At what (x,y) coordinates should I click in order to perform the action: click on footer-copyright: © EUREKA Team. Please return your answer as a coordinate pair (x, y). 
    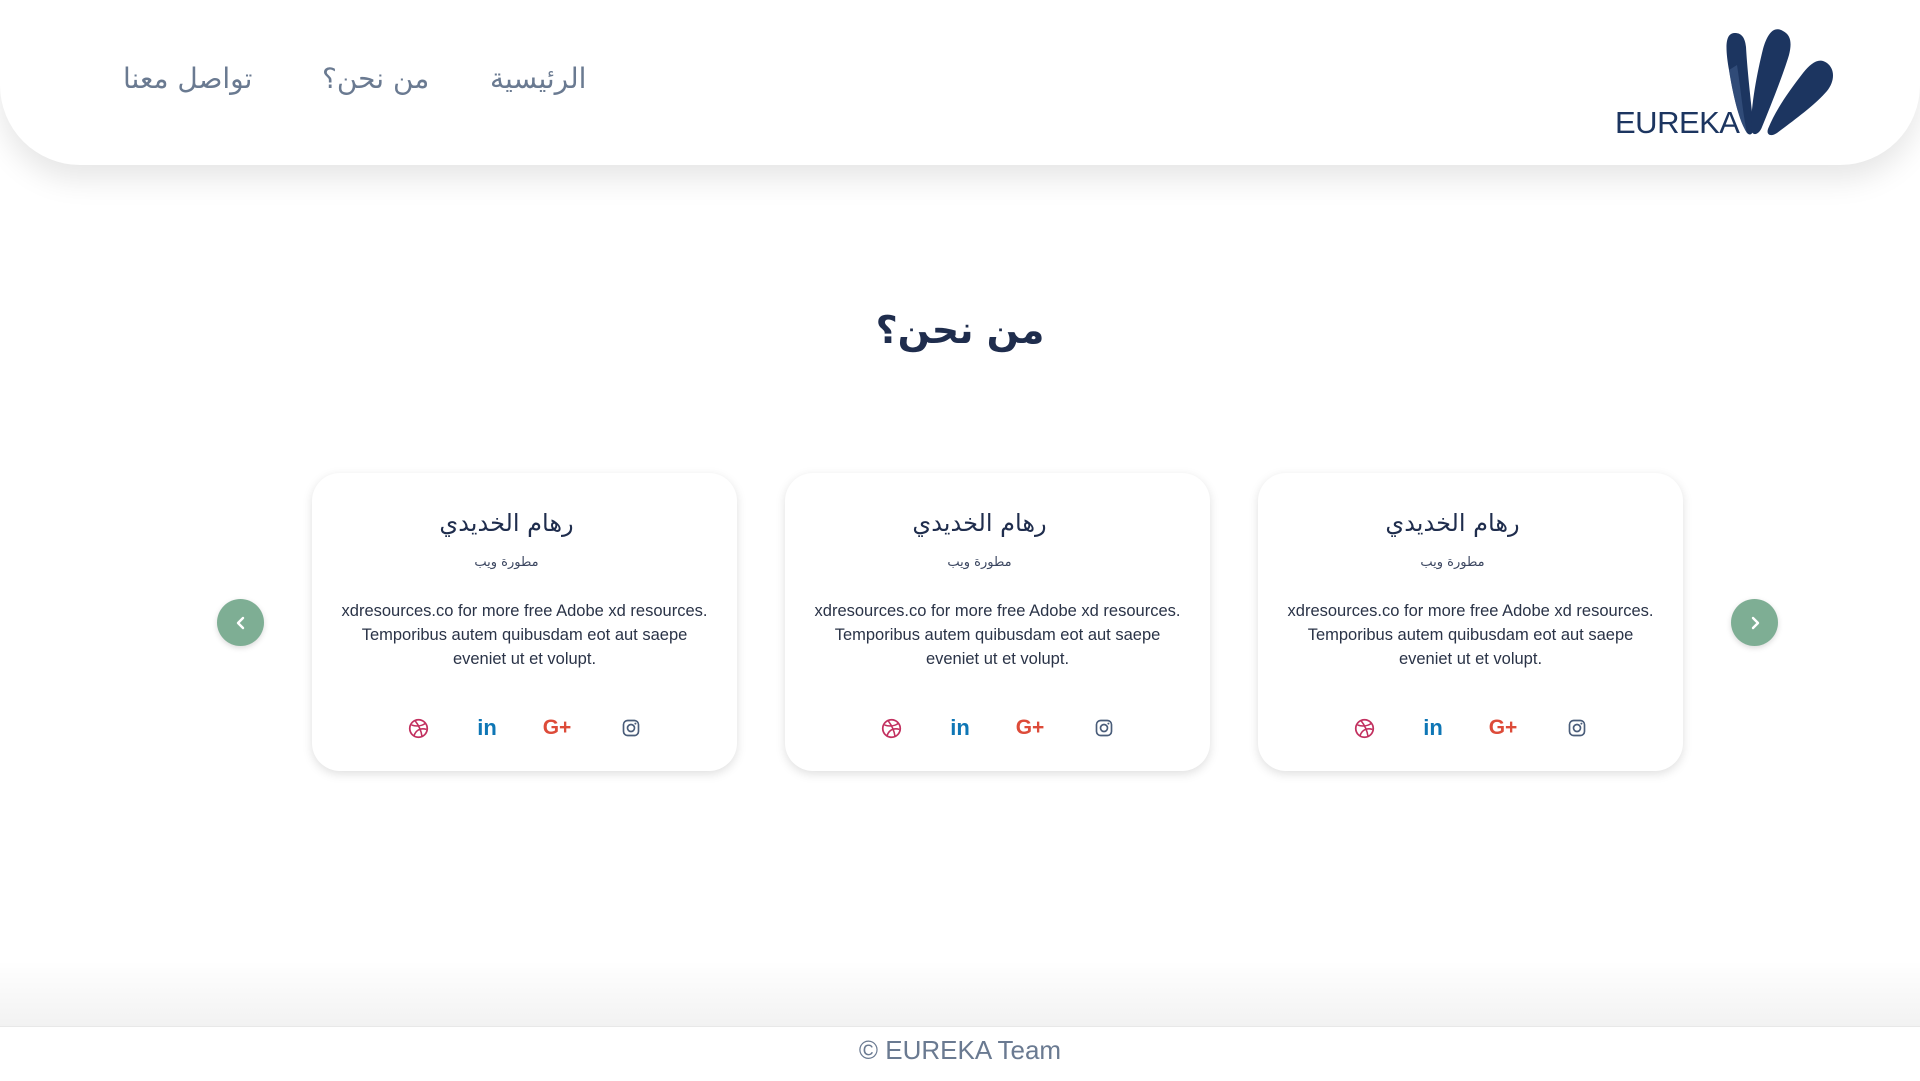
    Looking at the image, I should click on (960, 1050).